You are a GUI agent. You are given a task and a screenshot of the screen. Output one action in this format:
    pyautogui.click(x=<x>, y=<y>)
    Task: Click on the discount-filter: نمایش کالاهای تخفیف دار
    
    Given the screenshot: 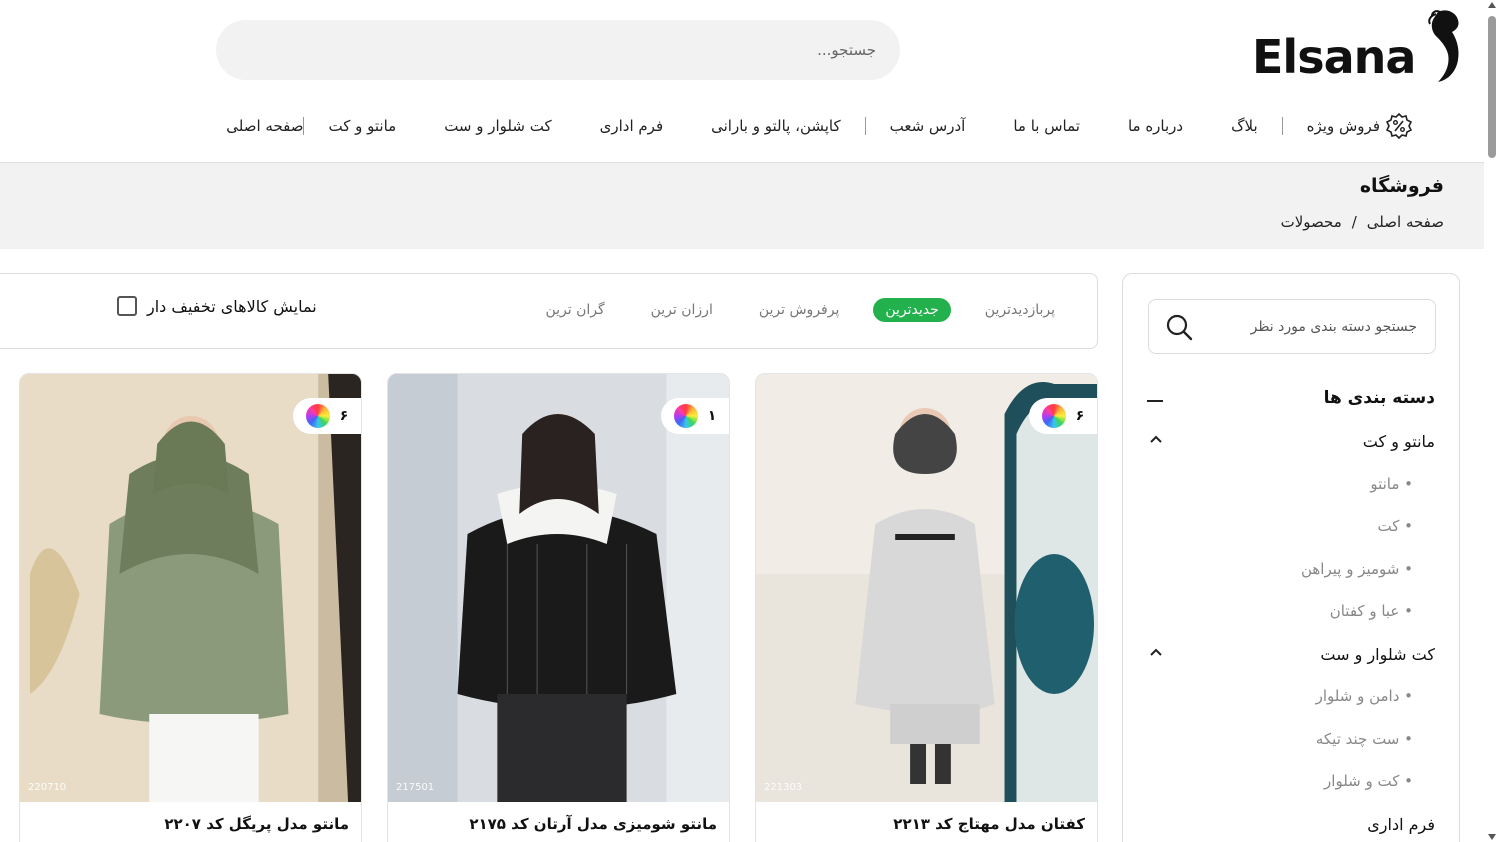 What is the action you would take?
    pyautogui.click(x=217, y=306)
    